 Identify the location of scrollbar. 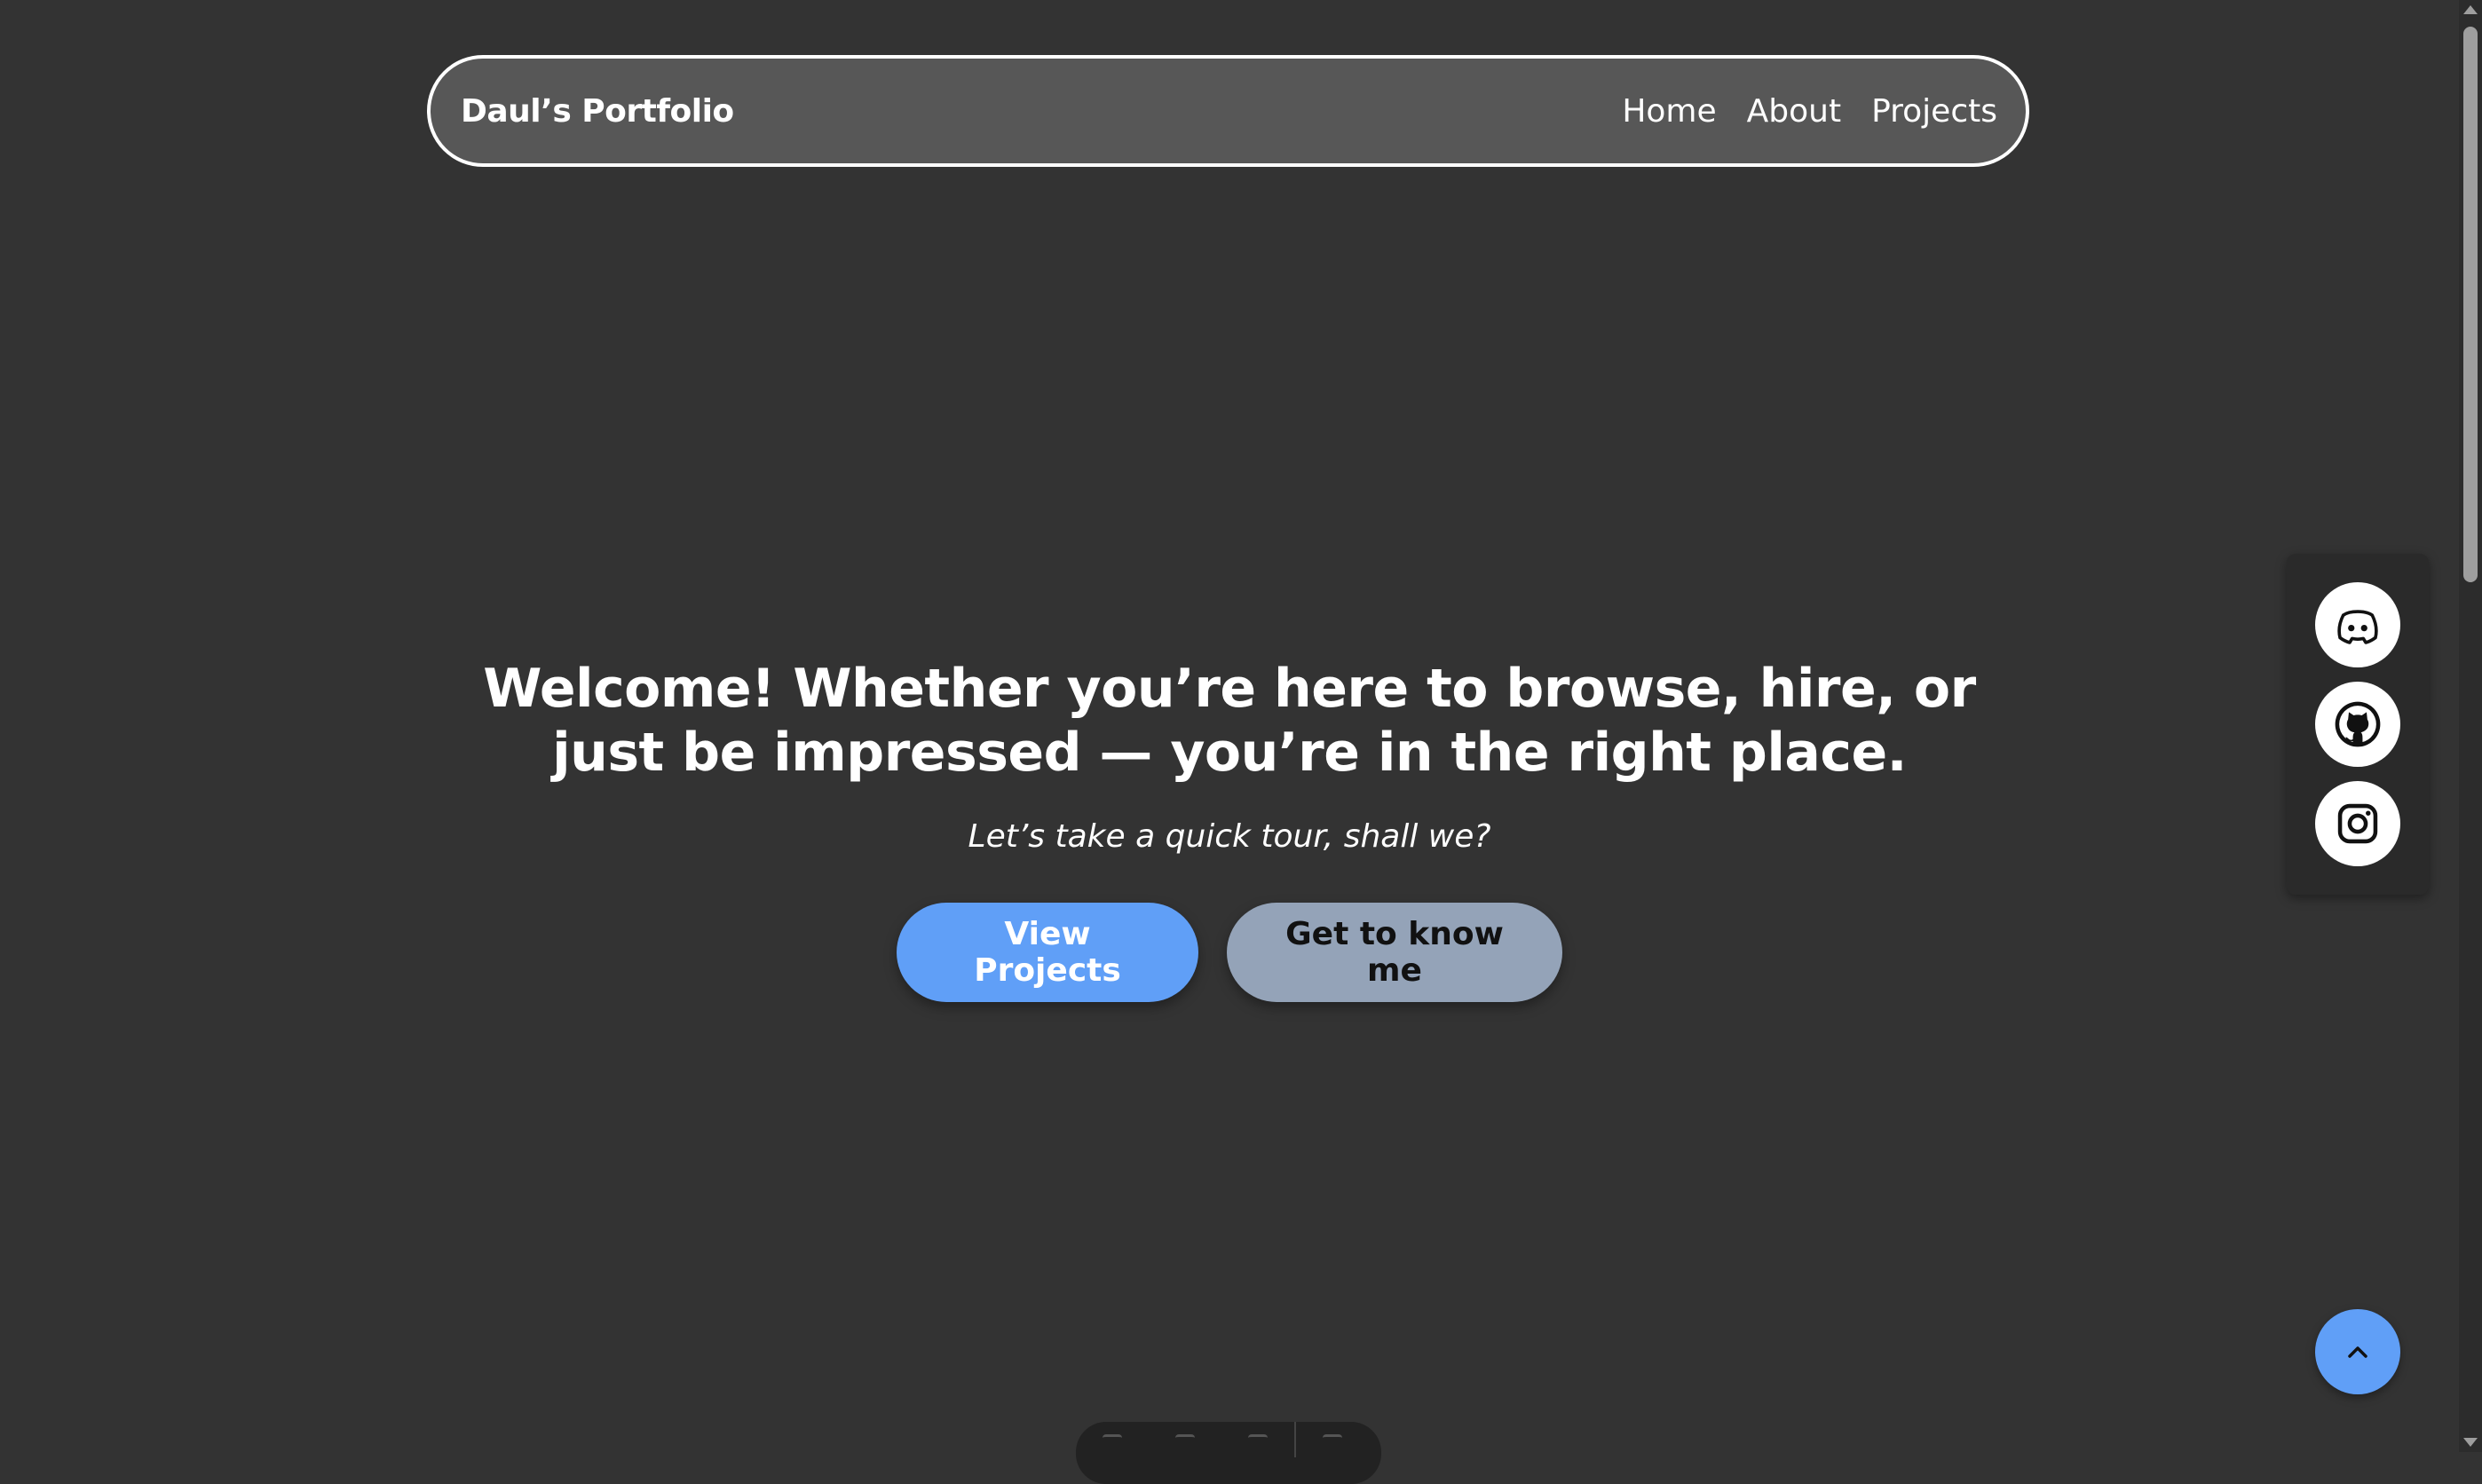
(2470, 726).